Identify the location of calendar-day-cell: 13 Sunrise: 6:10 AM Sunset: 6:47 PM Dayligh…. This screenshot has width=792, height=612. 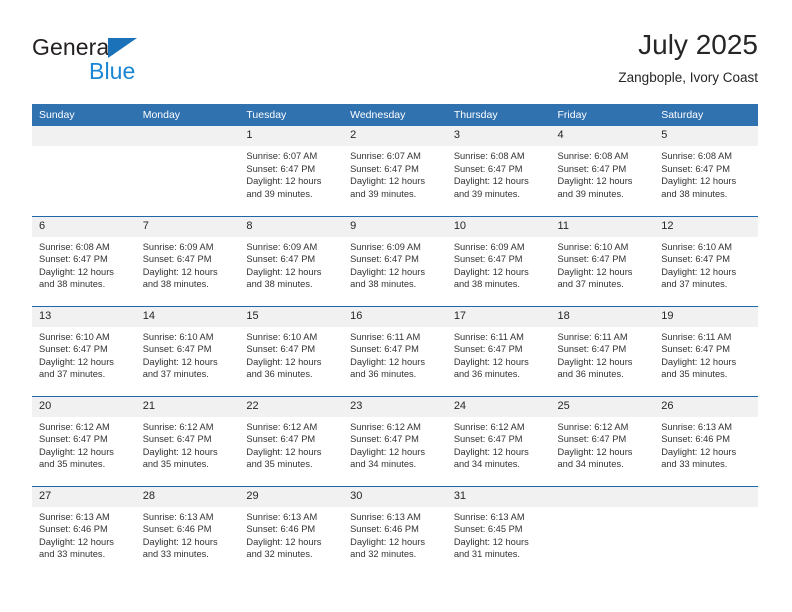
(84, 350).